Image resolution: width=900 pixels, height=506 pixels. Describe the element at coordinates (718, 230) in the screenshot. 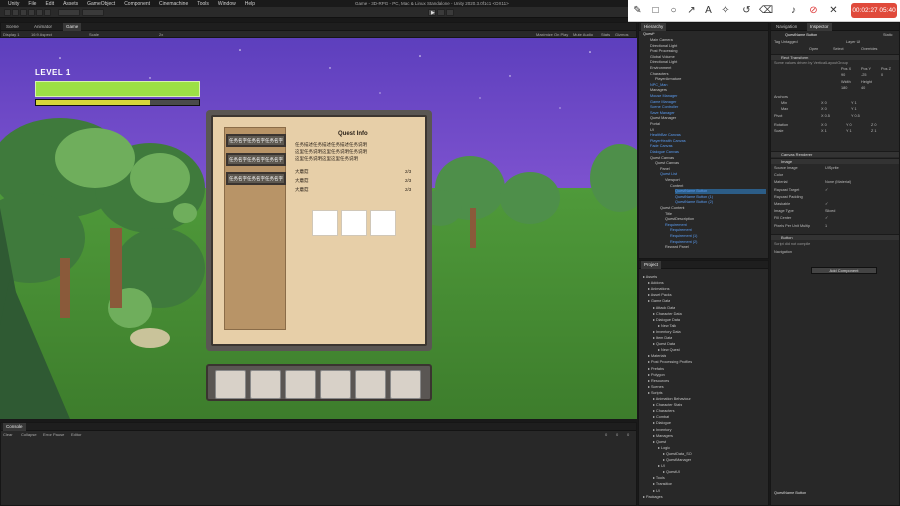

I see `hierarchy-item: Requirement` at that location.